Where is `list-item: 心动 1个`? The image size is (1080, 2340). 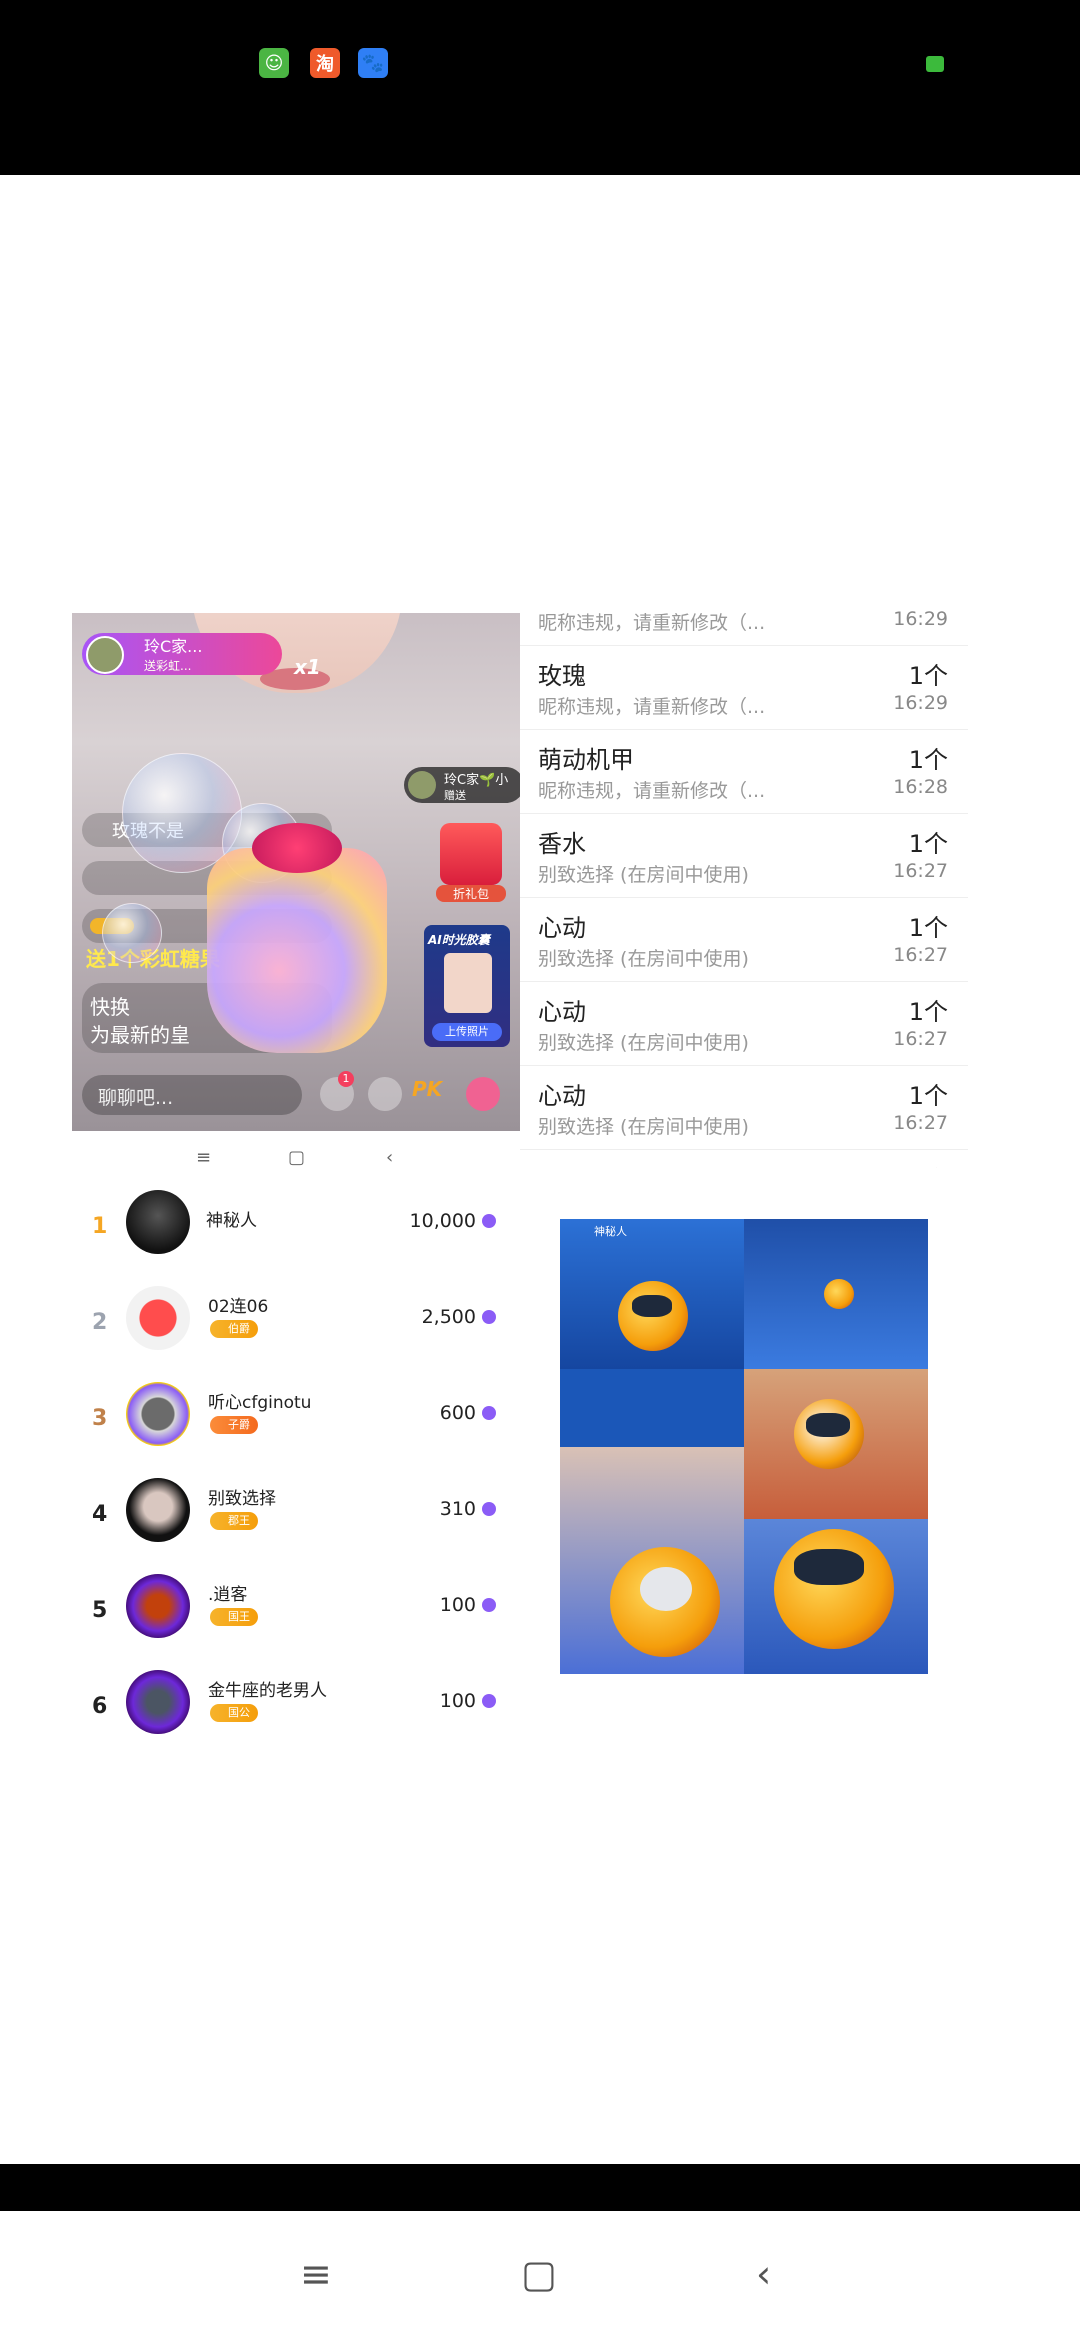
list-item: 心动 1个 is located at coordinates (744, 1159).